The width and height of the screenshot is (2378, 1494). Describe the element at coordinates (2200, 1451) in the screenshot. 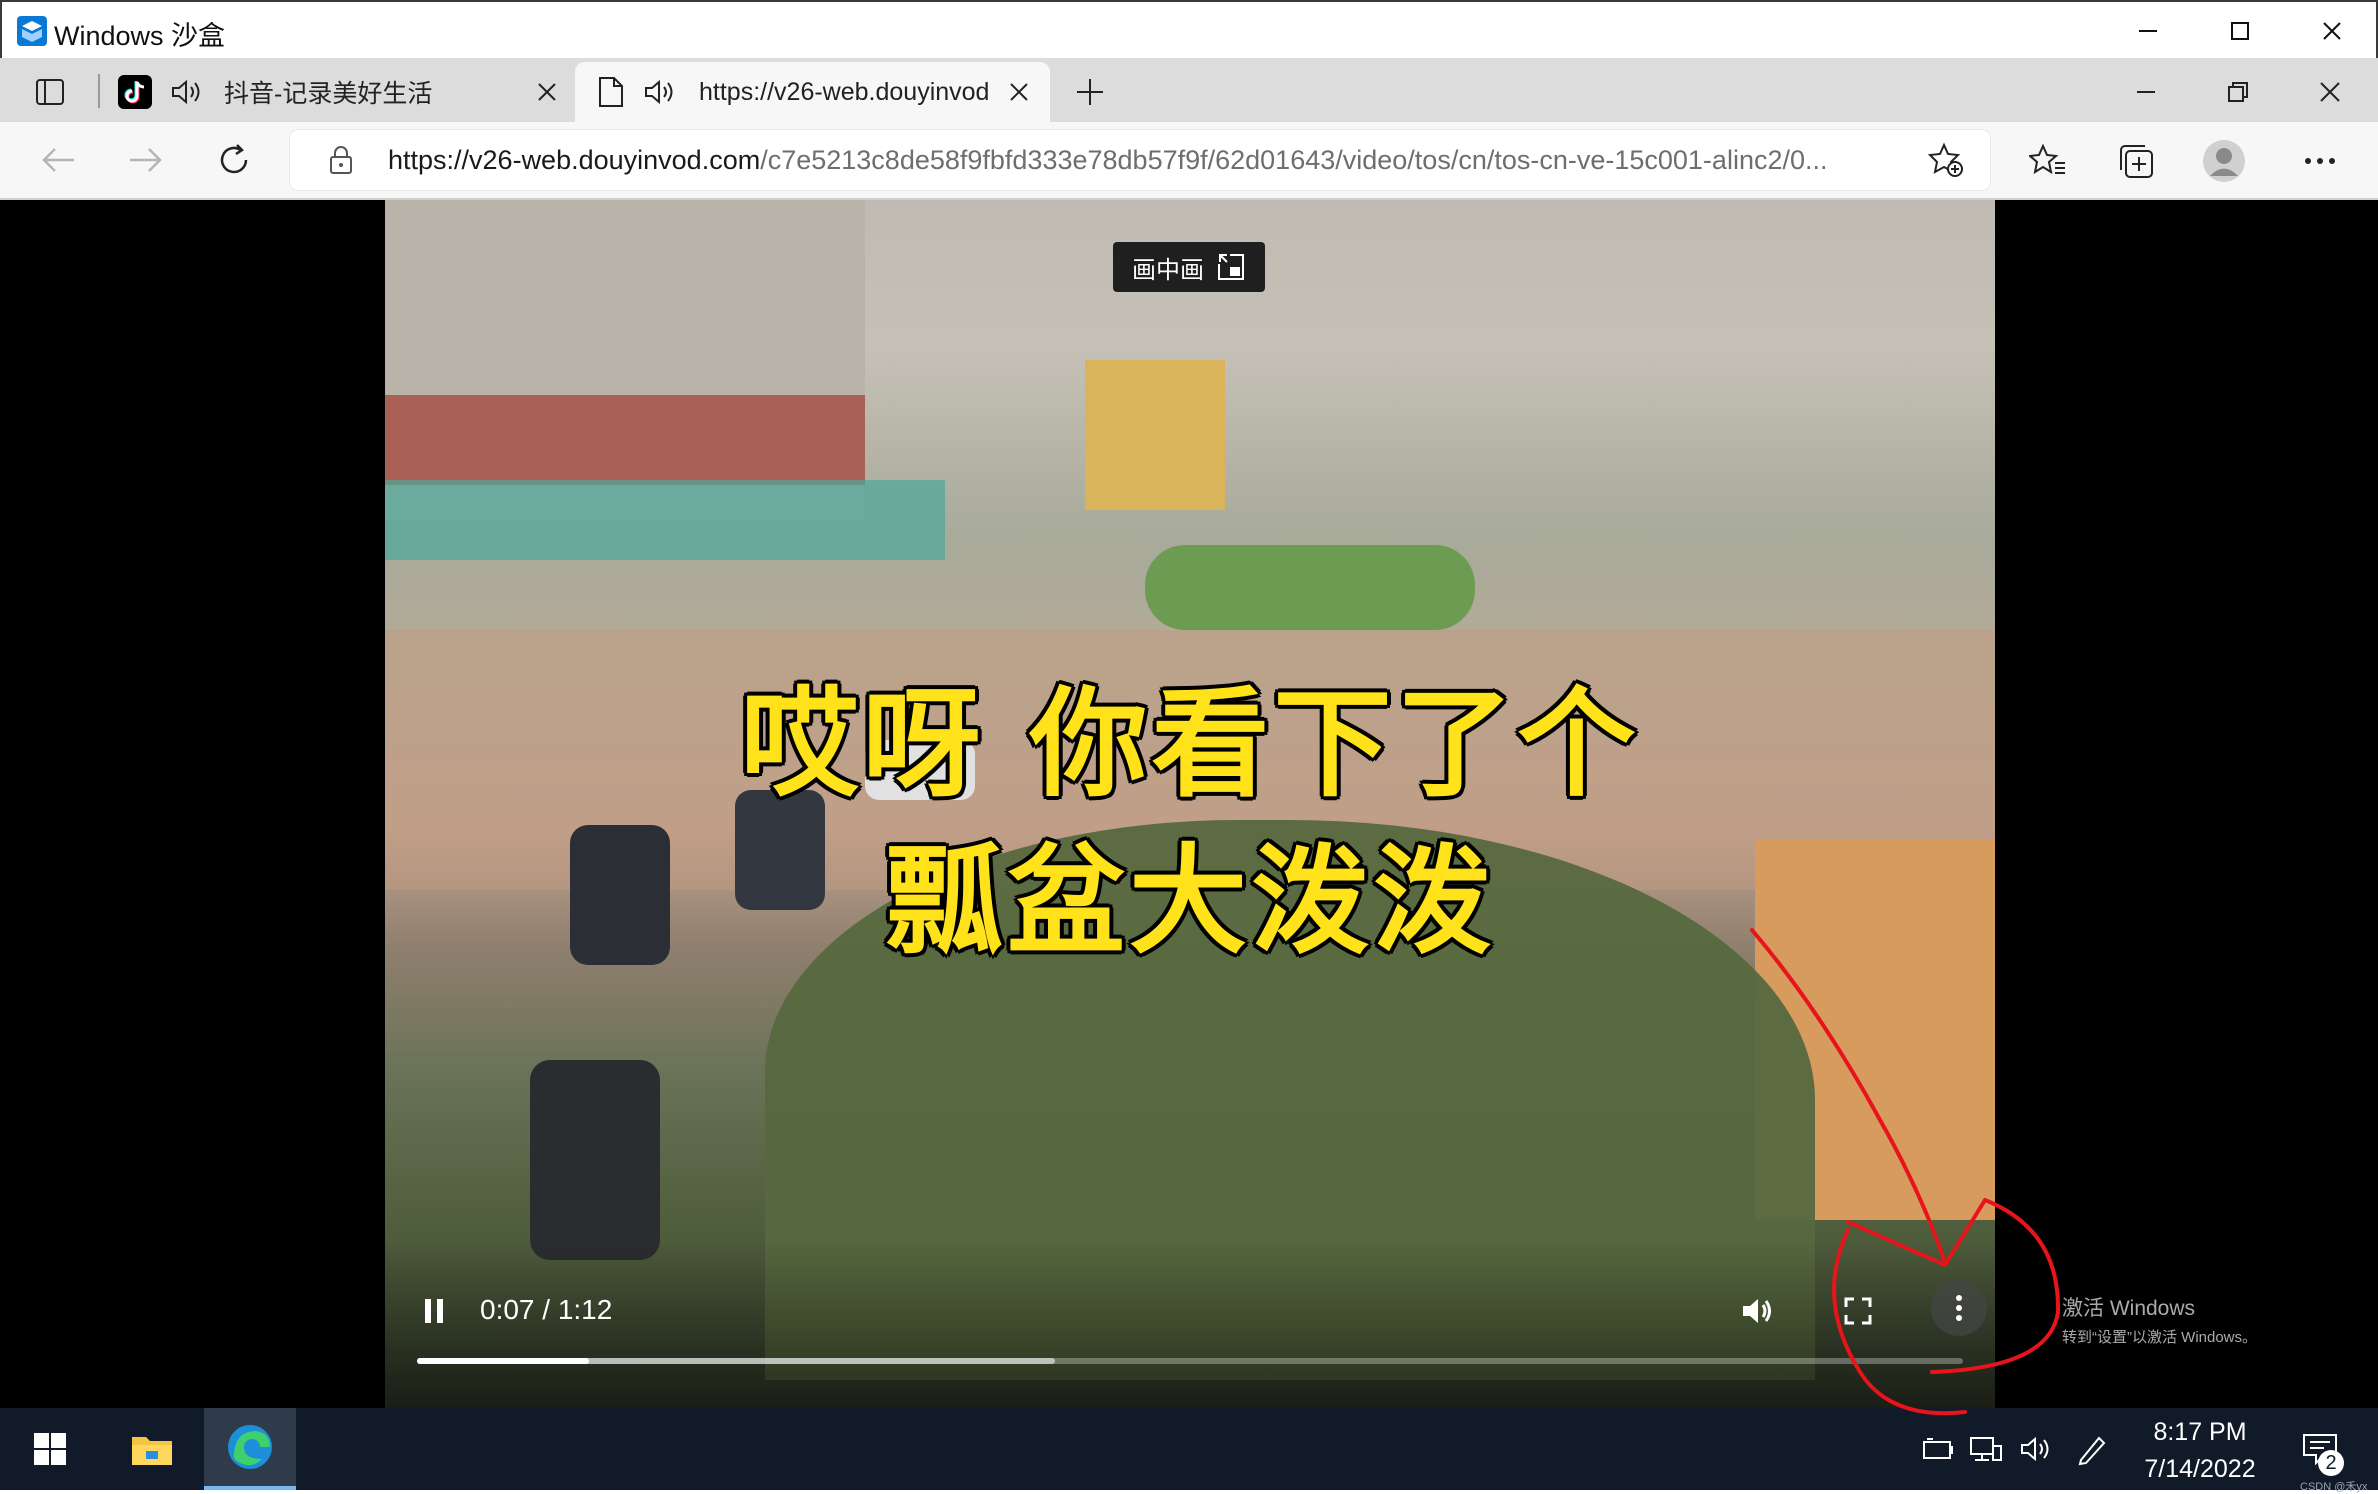

I see `taskbar-clock: 8:17 PM 7/14/2022` at that location.